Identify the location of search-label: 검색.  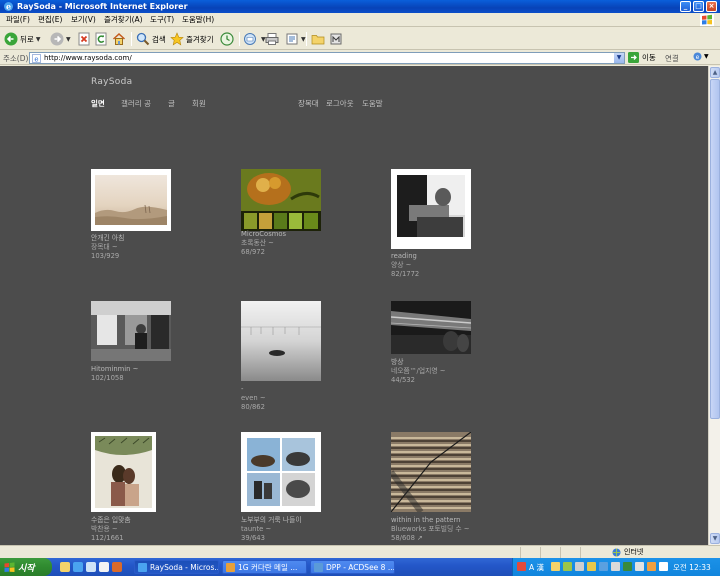
(159, 39).